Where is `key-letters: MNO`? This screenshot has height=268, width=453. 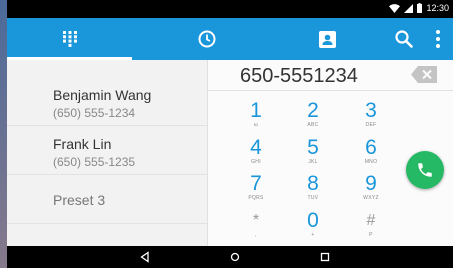
key-letters: MNO is located at coordinates (371, 162).